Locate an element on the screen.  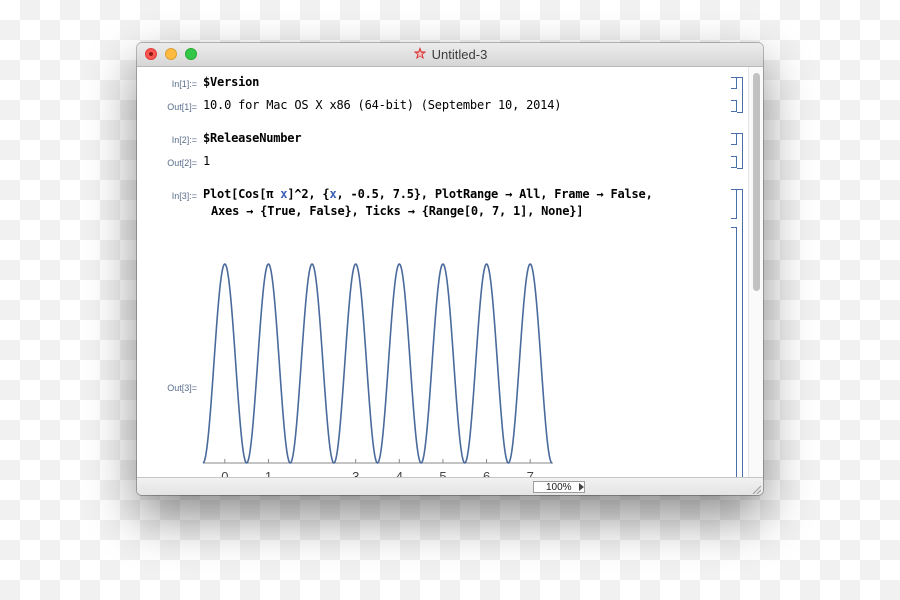
status-bar: 100% is located at coordinates (450, 486).